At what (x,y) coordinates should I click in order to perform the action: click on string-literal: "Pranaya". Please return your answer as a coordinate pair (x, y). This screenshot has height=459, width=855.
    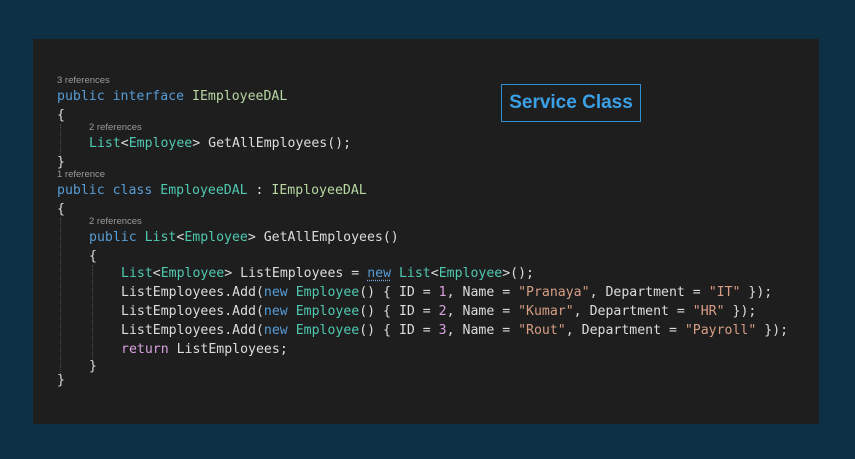
    Looking at the image, I should click on (554, 292).